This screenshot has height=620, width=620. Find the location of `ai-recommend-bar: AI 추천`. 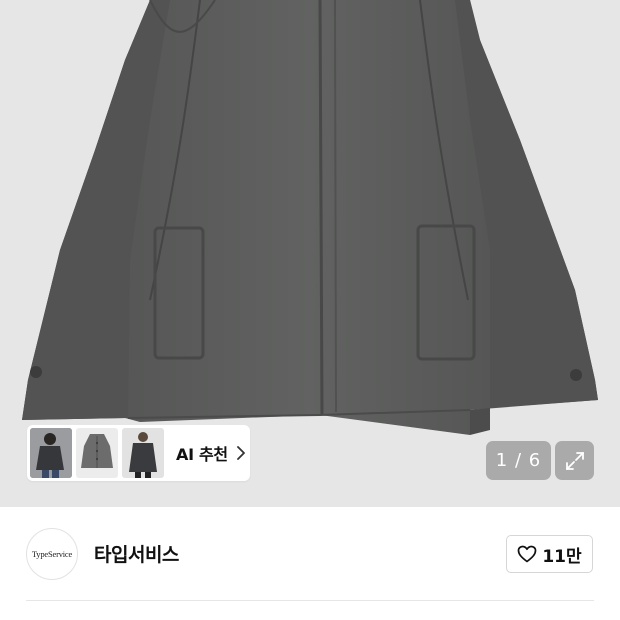

ai-recommend-bar: AI 추천 is located at coordinates (138, 453).